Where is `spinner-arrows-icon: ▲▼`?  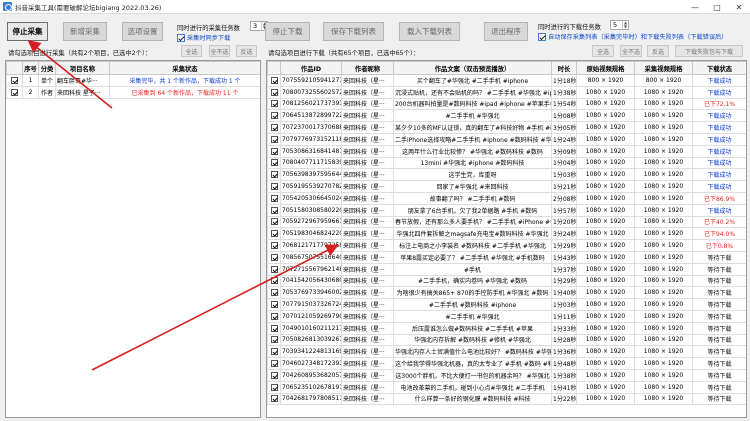
spinner-arrows-icon: ▲▼ is located at coordinates (625, 25).